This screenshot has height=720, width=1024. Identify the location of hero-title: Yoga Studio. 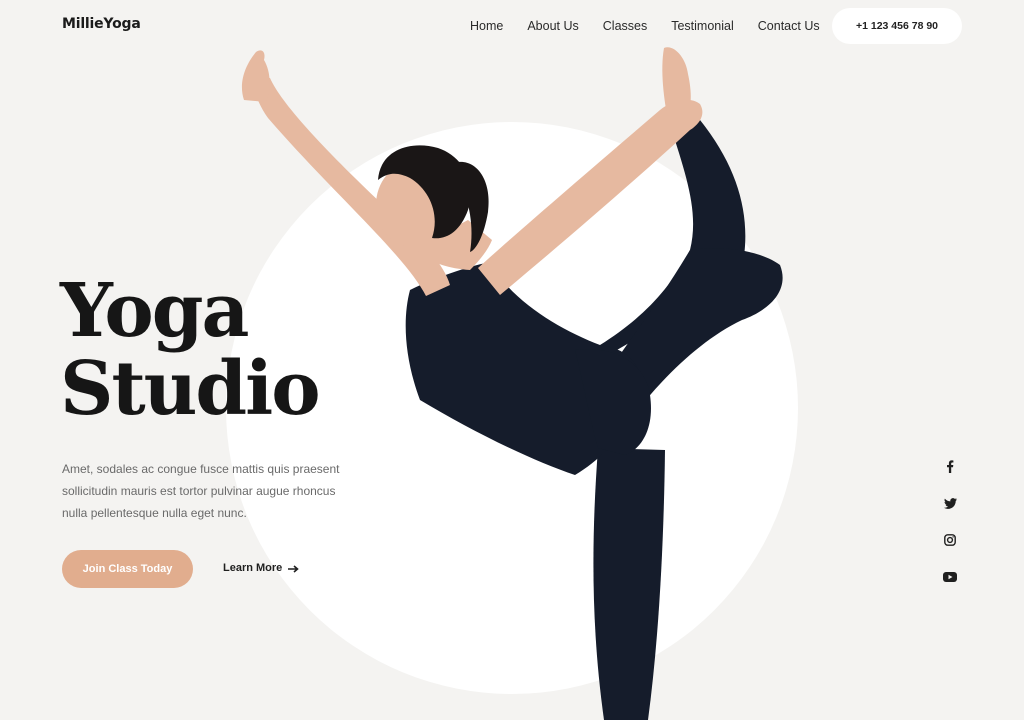
(190, 350).